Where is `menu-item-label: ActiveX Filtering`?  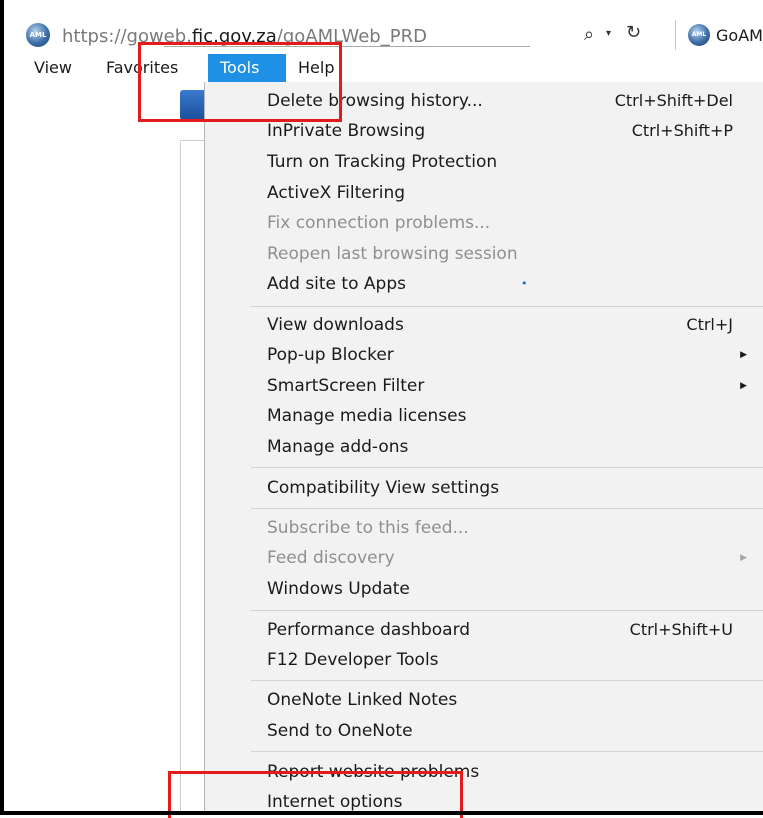
menu-item-label: ActiveX Filtering is located at coordinates (336, 193).